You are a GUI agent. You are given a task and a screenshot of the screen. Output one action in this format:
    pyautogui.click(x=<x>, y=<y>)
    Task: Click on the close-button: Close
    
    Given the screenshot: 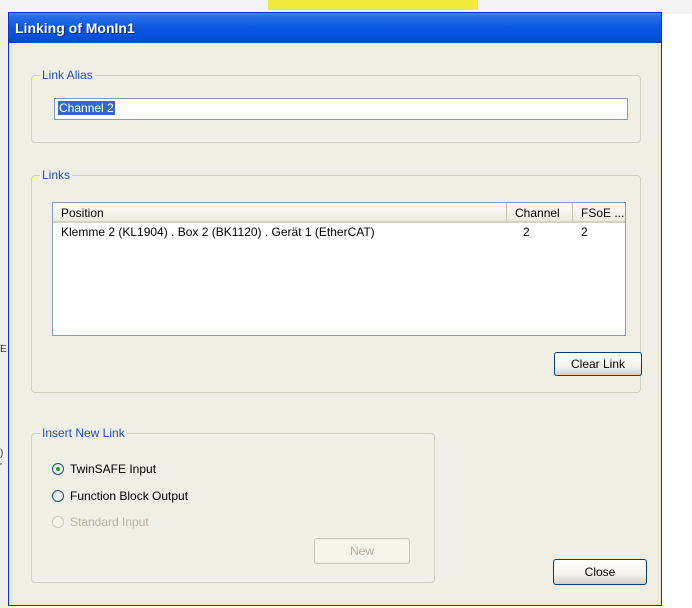 What is the action you would take?
    pyautogui.click(x=600, y=572)
    